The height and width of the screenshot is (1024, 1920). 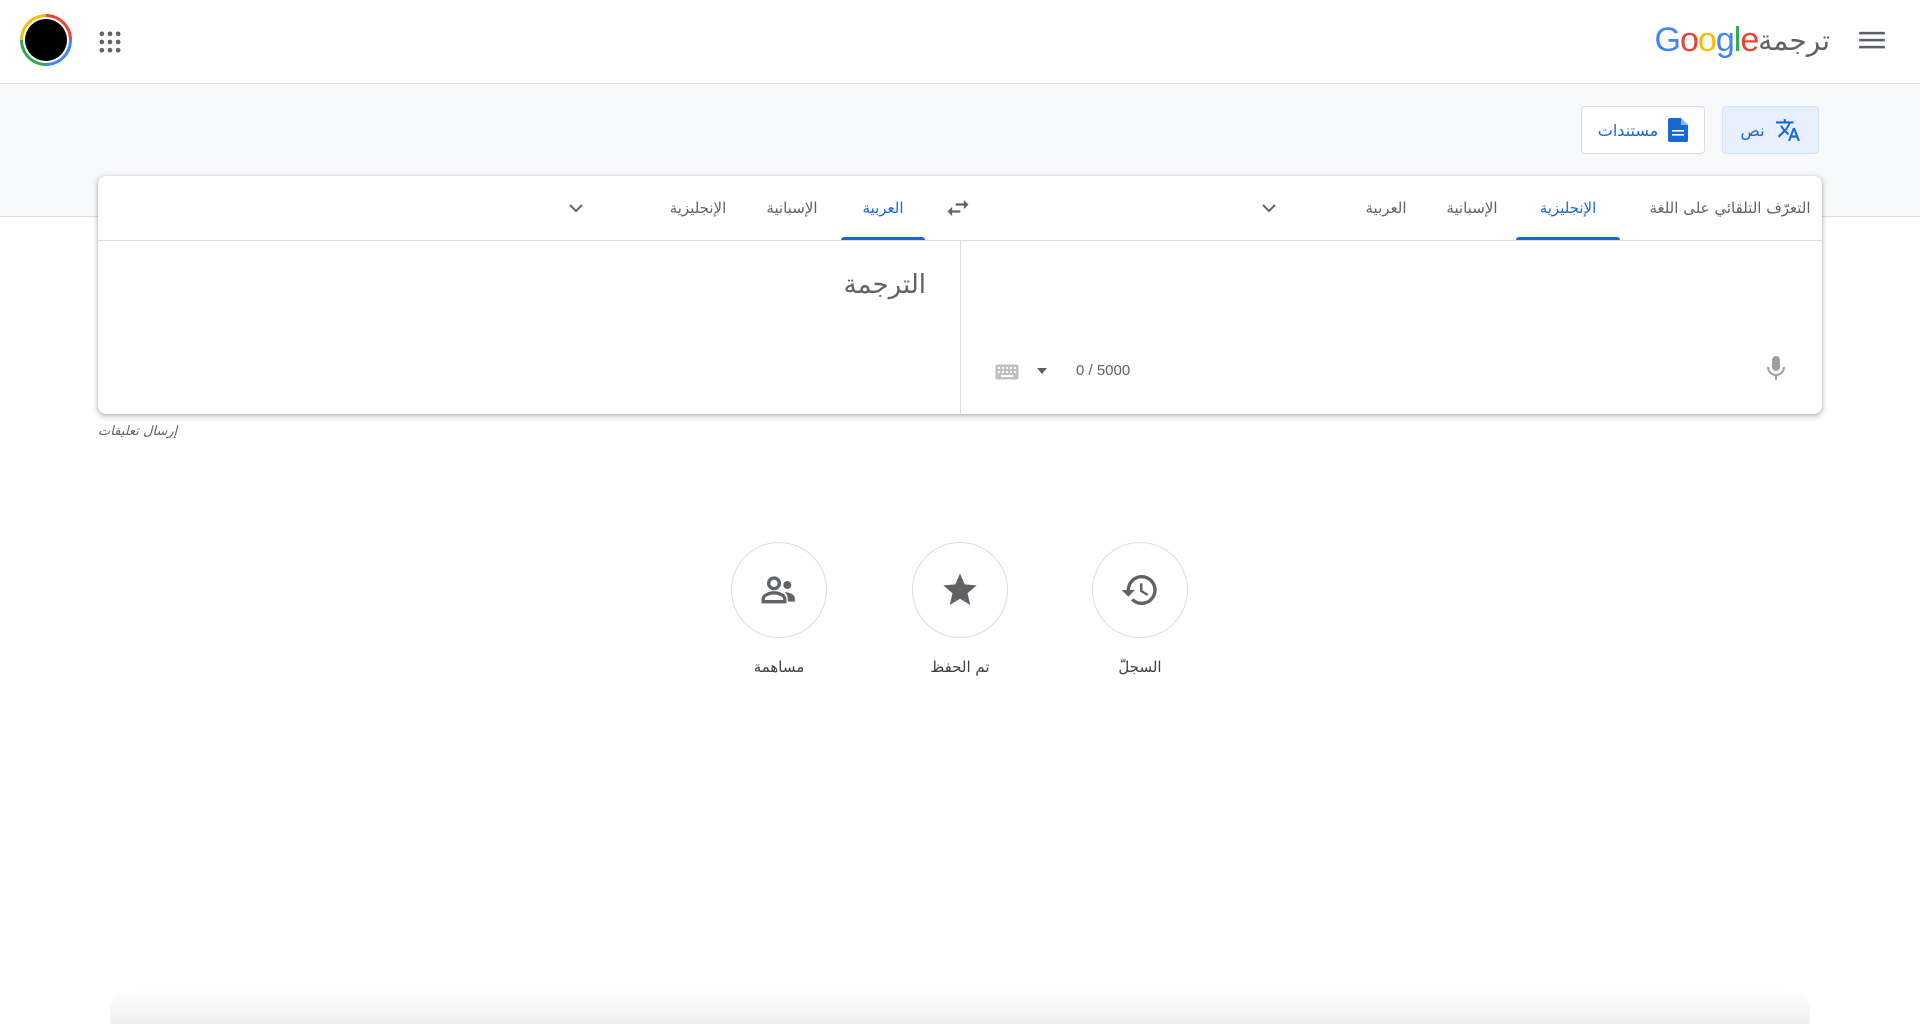 I want to click on translation-output: الترجمة, so click(x=884, y=285).